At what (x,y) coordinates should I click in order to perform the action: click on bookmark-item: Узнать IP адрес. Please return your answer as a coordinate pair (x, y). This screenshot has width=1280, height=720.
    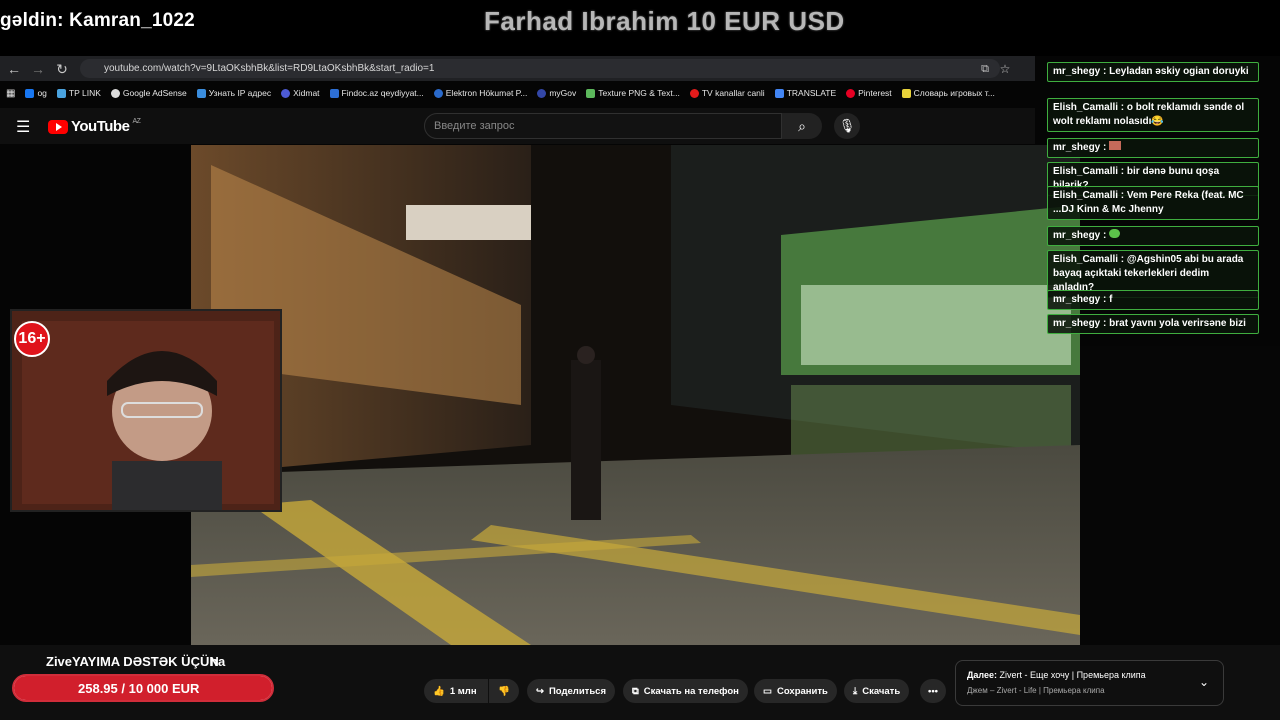
    Looking at the image, I should click on (233, 93).